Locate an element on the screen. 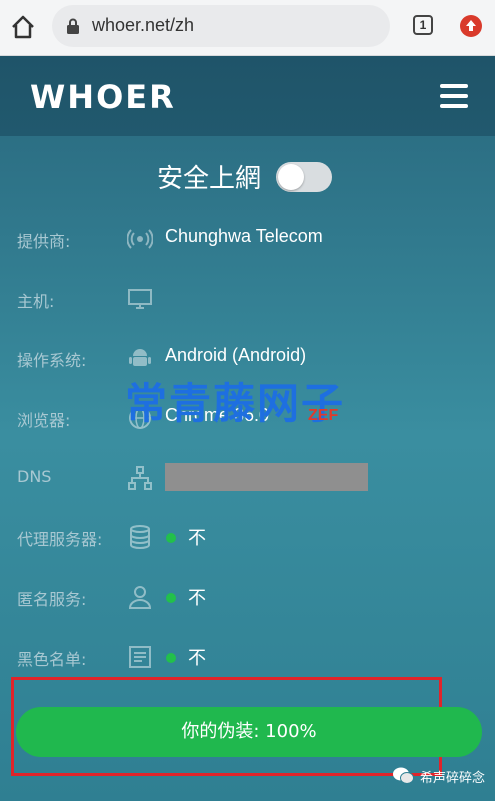 Image resolution: width=495 pixels, height=801 pixels. info-row-proxy: 代理服务器: 不 is located at coordinates (247, 538).